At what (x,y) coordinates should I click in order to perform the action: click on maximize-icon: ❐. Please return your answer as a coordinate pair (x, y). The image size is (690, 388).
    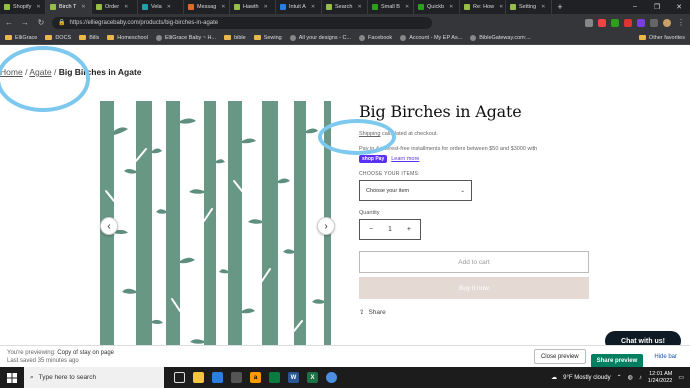
    Looking at the image, I should click on (657, 7).